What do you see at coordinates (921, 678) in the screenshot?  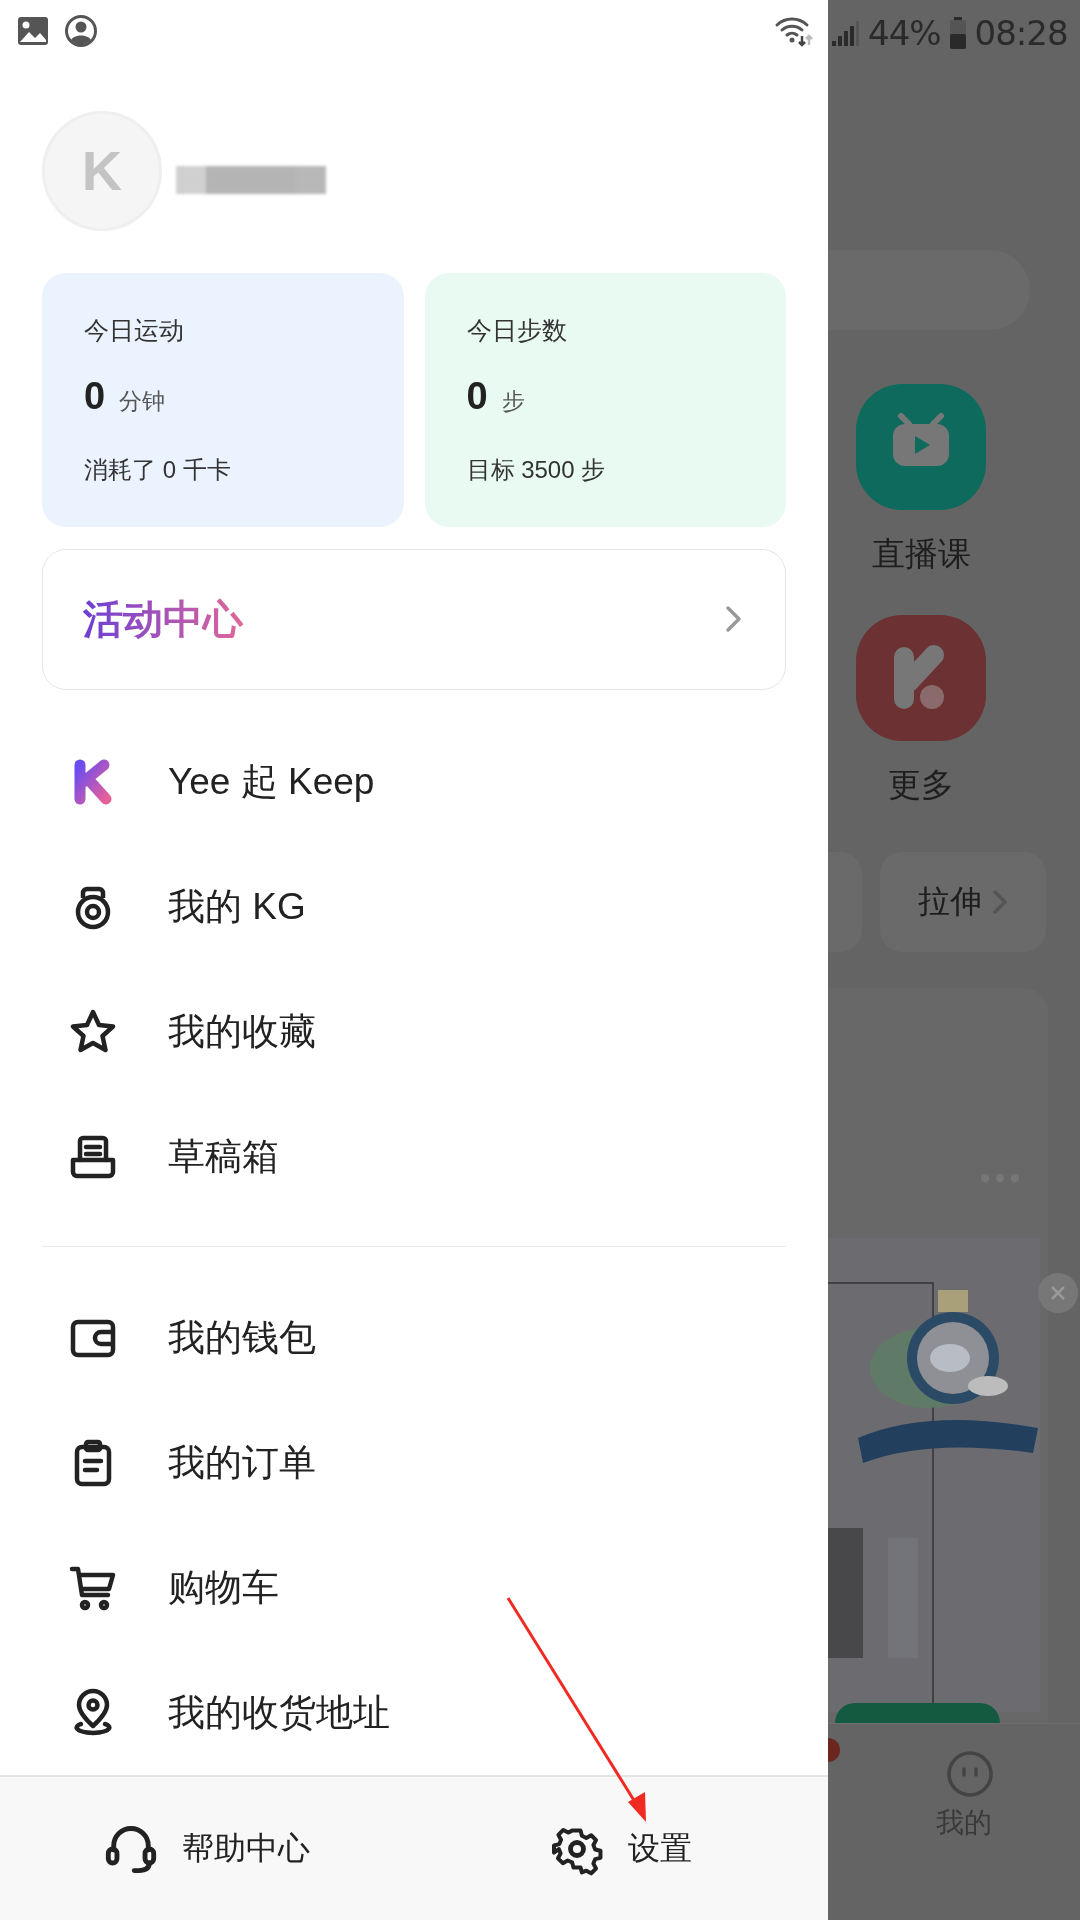 I see `k-logo-icon` at bounding box center [921, 678].